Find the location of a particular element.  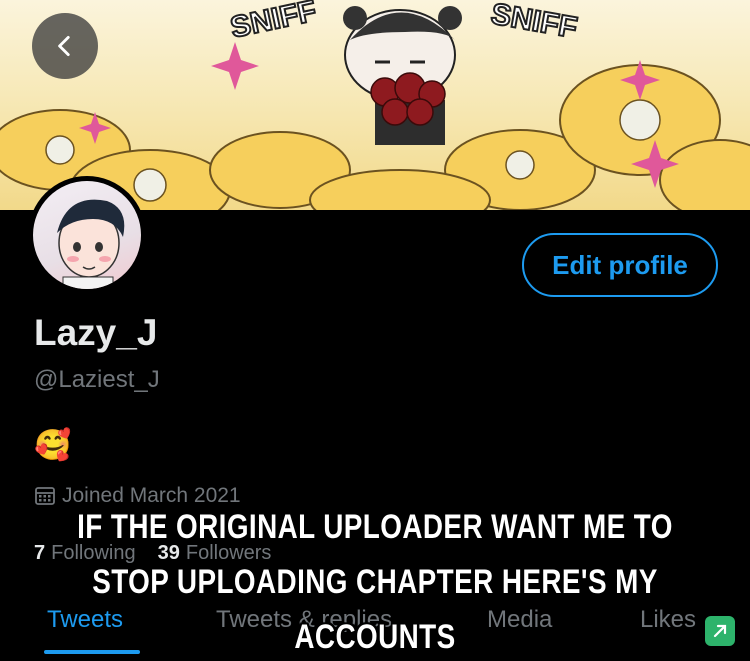

edit-profile-button: Edit profile is located at coordinates (620, 265).